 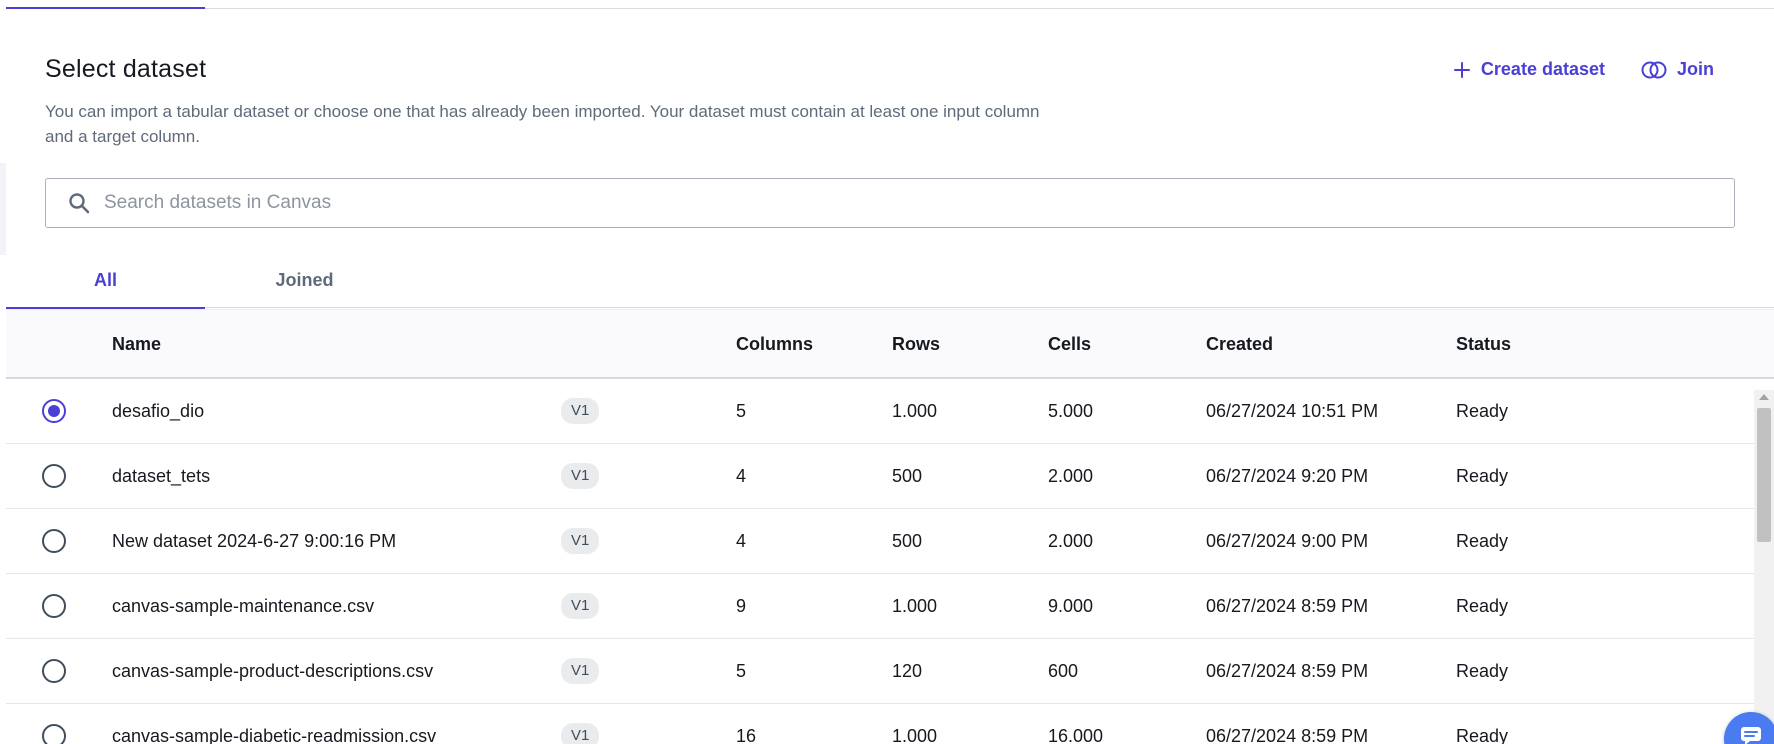 What do you see at coordinates (1071, 410) in the screenshot?
I see `cells-count: 5.000` at bounding box center [1071, 410].